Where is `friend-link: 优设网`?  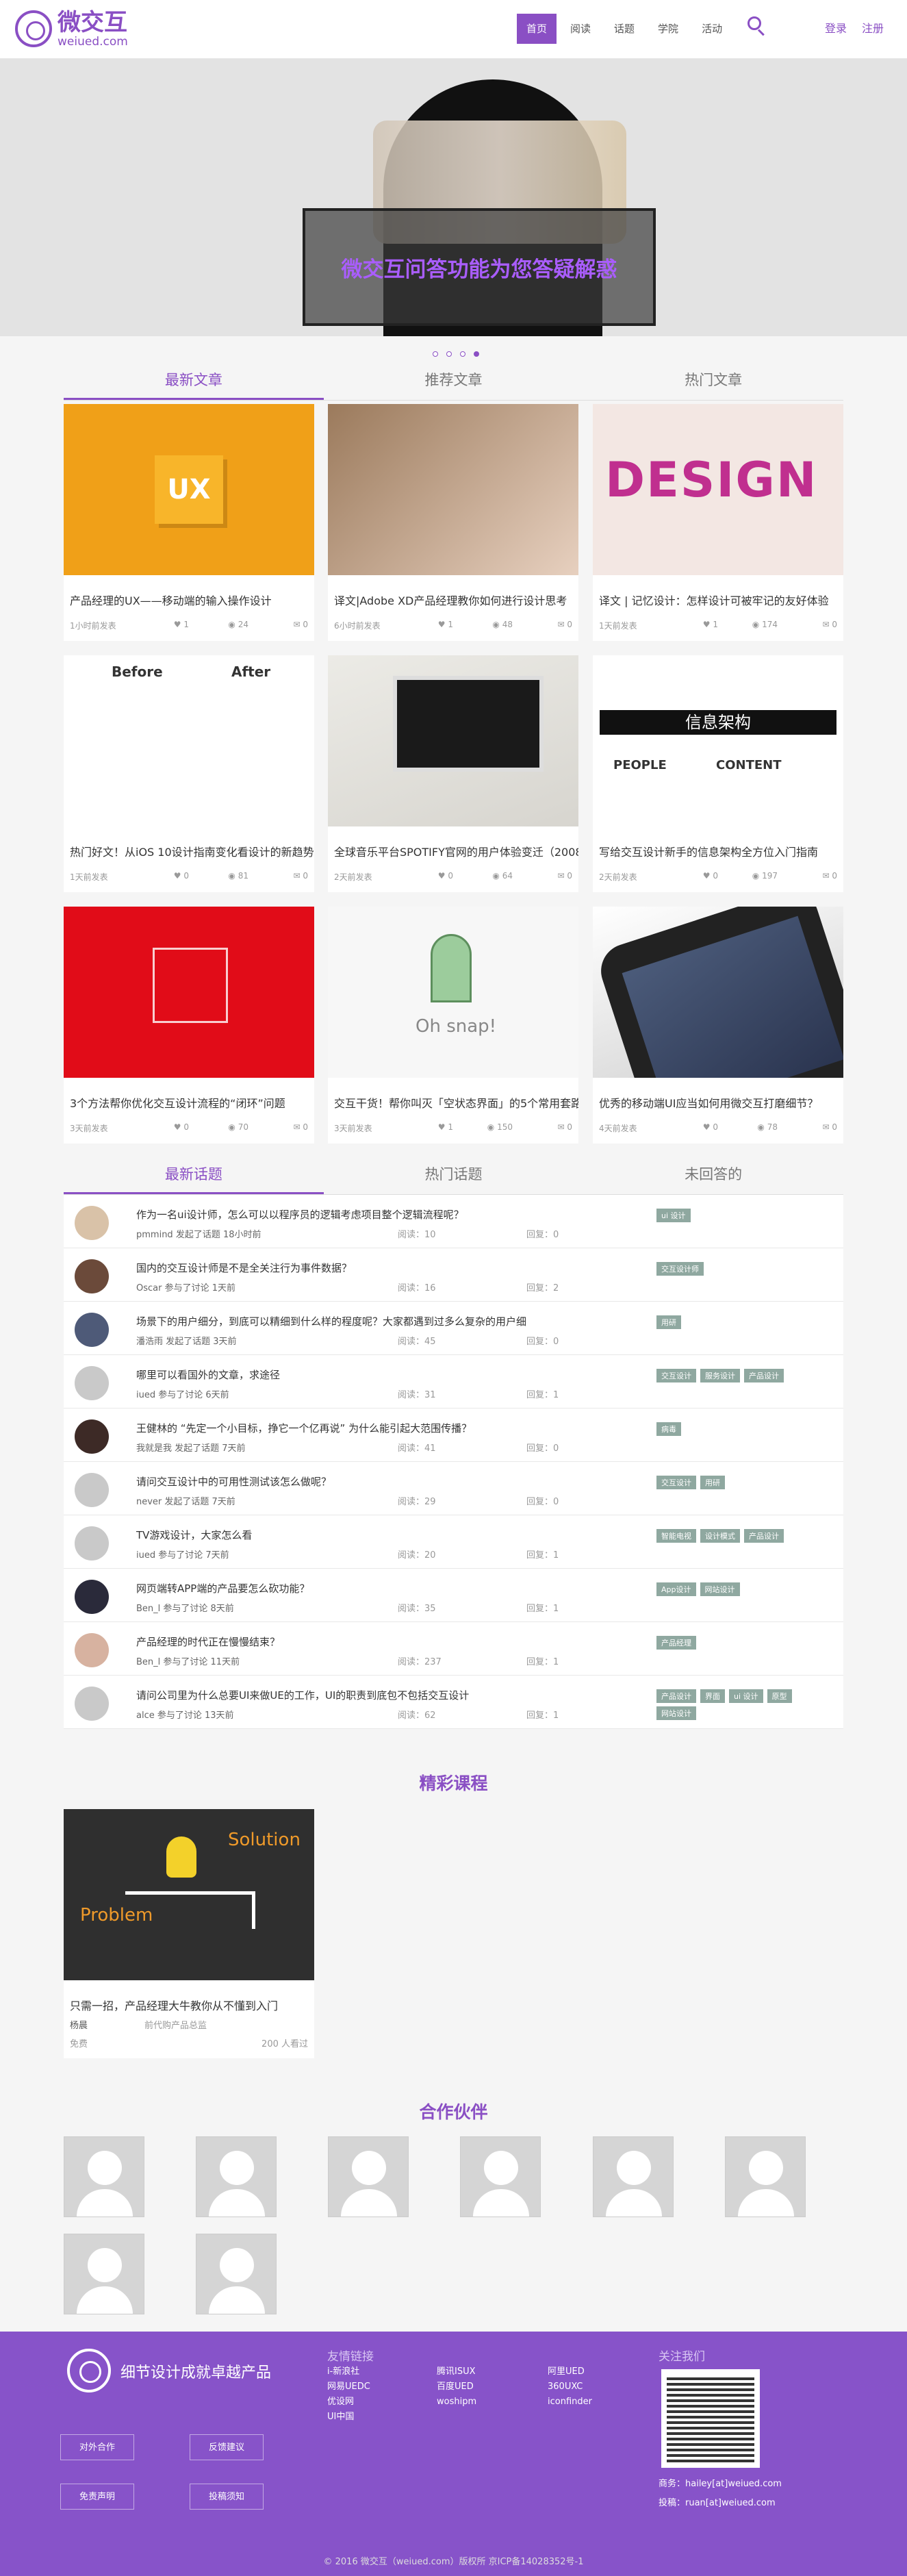
friend-link: 优设网 is located at coordinates (349, 2402).